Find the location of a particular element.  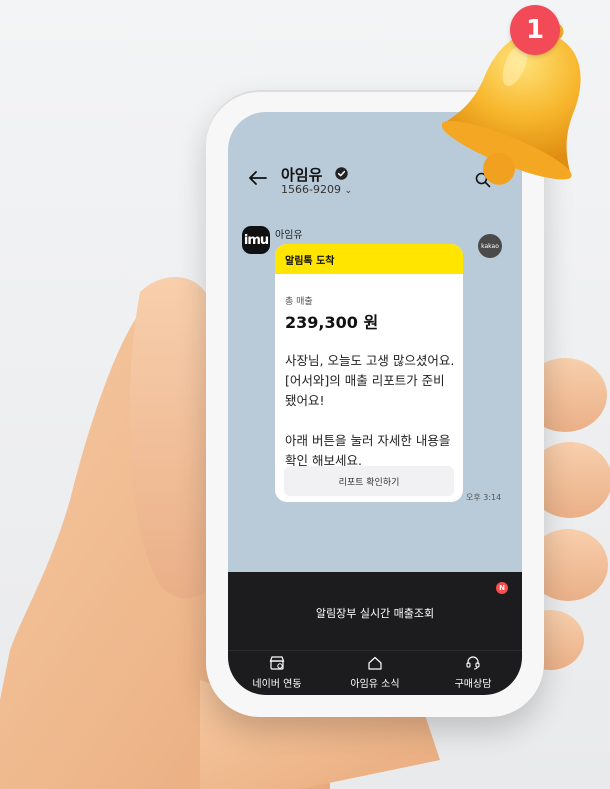

home-icon is located at coordinates (375, 663).